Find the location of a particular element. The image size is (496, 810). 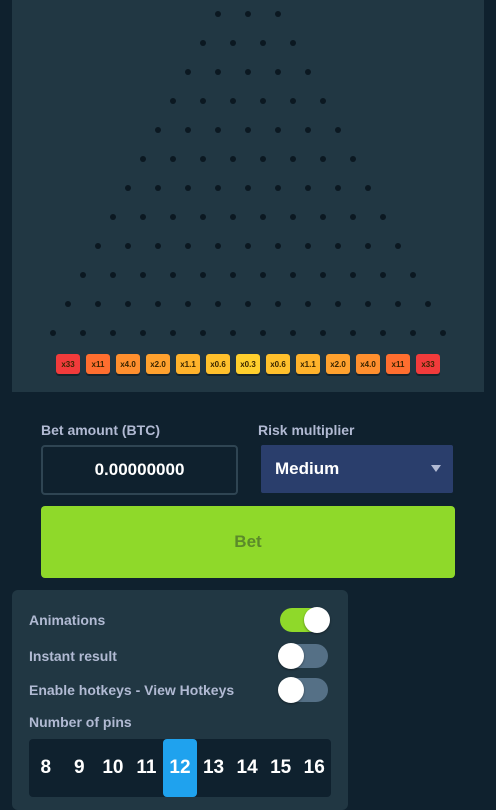

pin-option-8: 8 is located at coordinates (46, 768).